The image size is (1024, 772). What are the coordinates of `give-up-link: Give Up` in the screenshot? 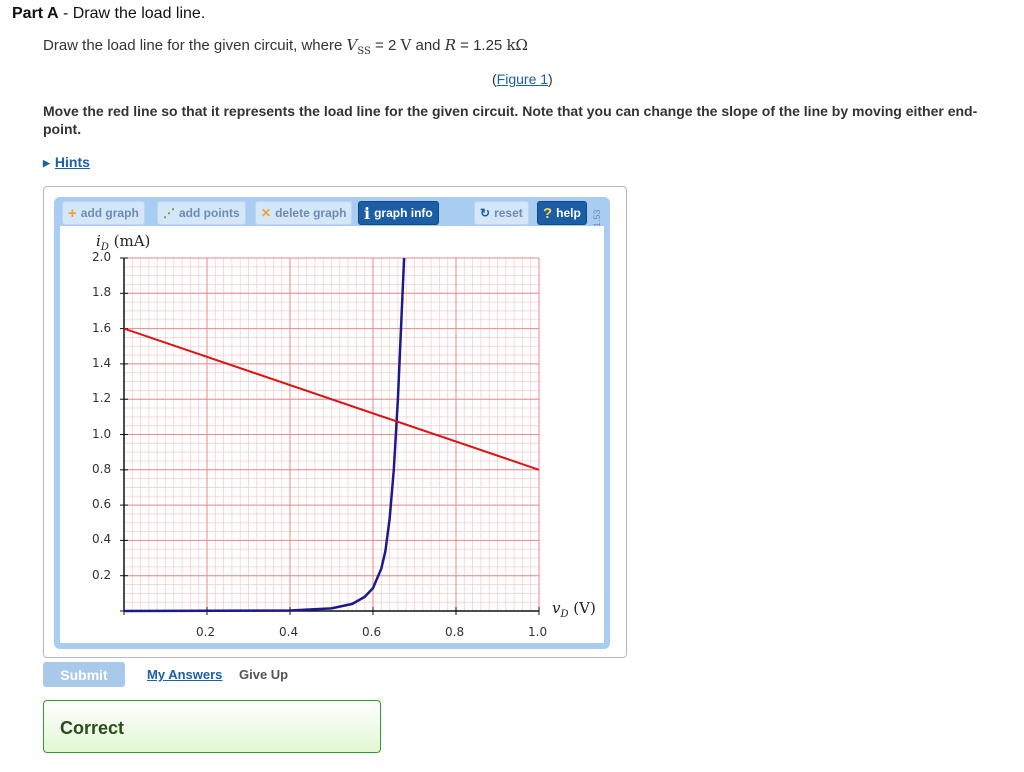 It's located at (263, 674).